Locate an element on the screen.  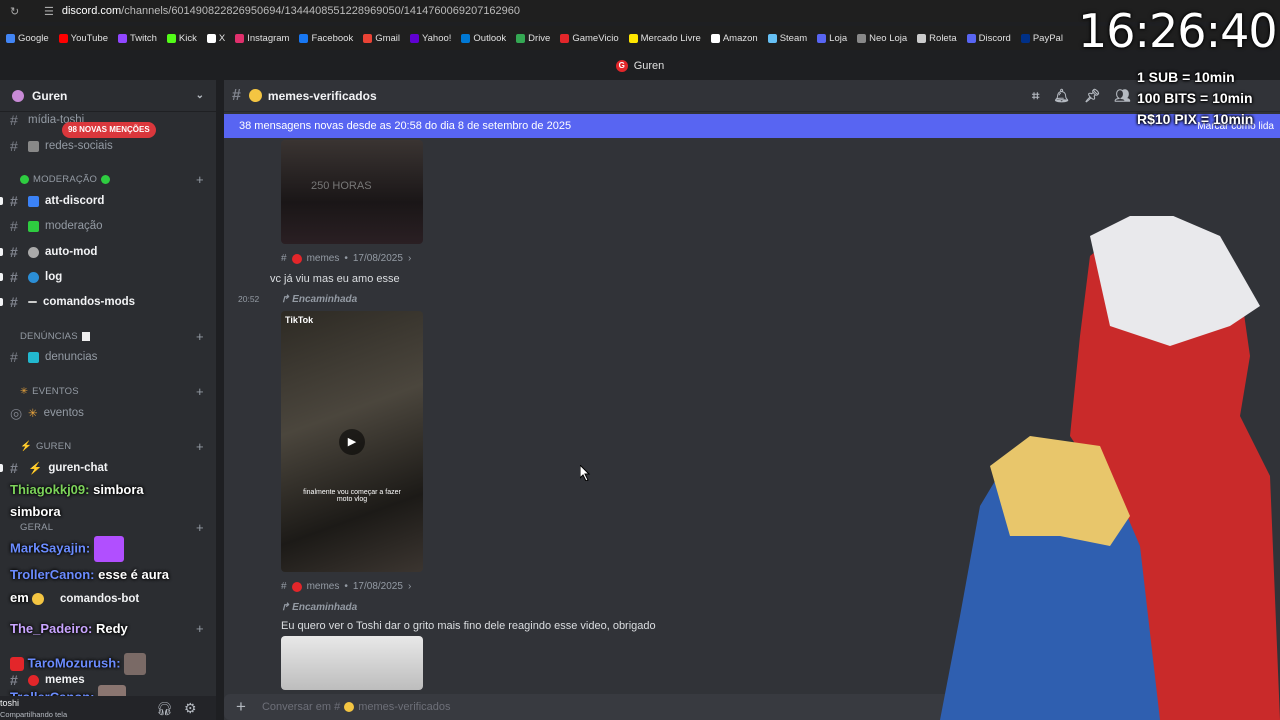
category-geral: GERAL + is located at coordinates (112, 527).